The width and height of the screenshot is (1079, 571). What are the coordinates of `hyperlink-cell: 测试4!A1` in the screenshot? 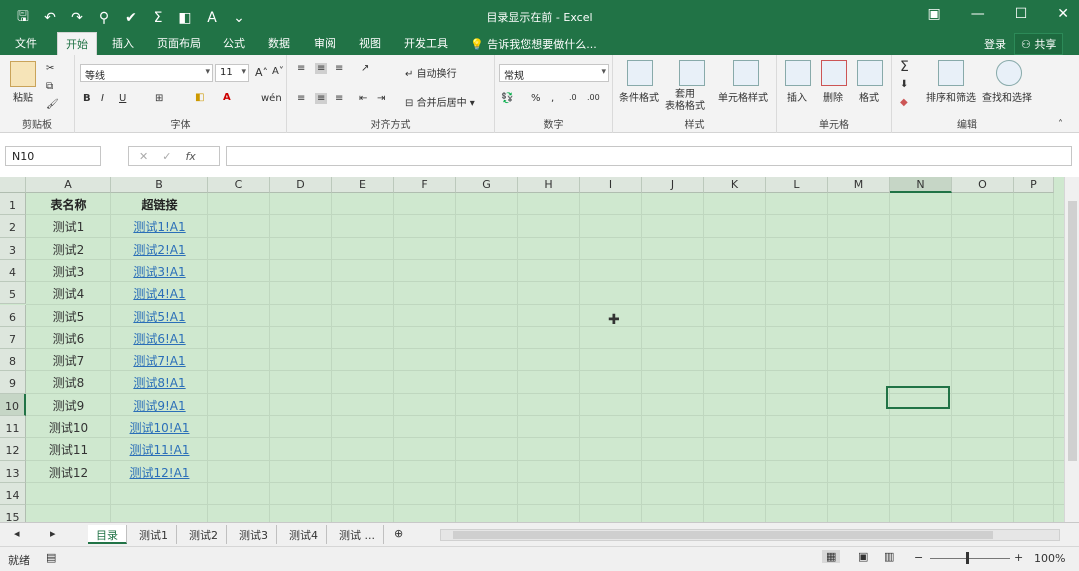 It's located at (159, 293).